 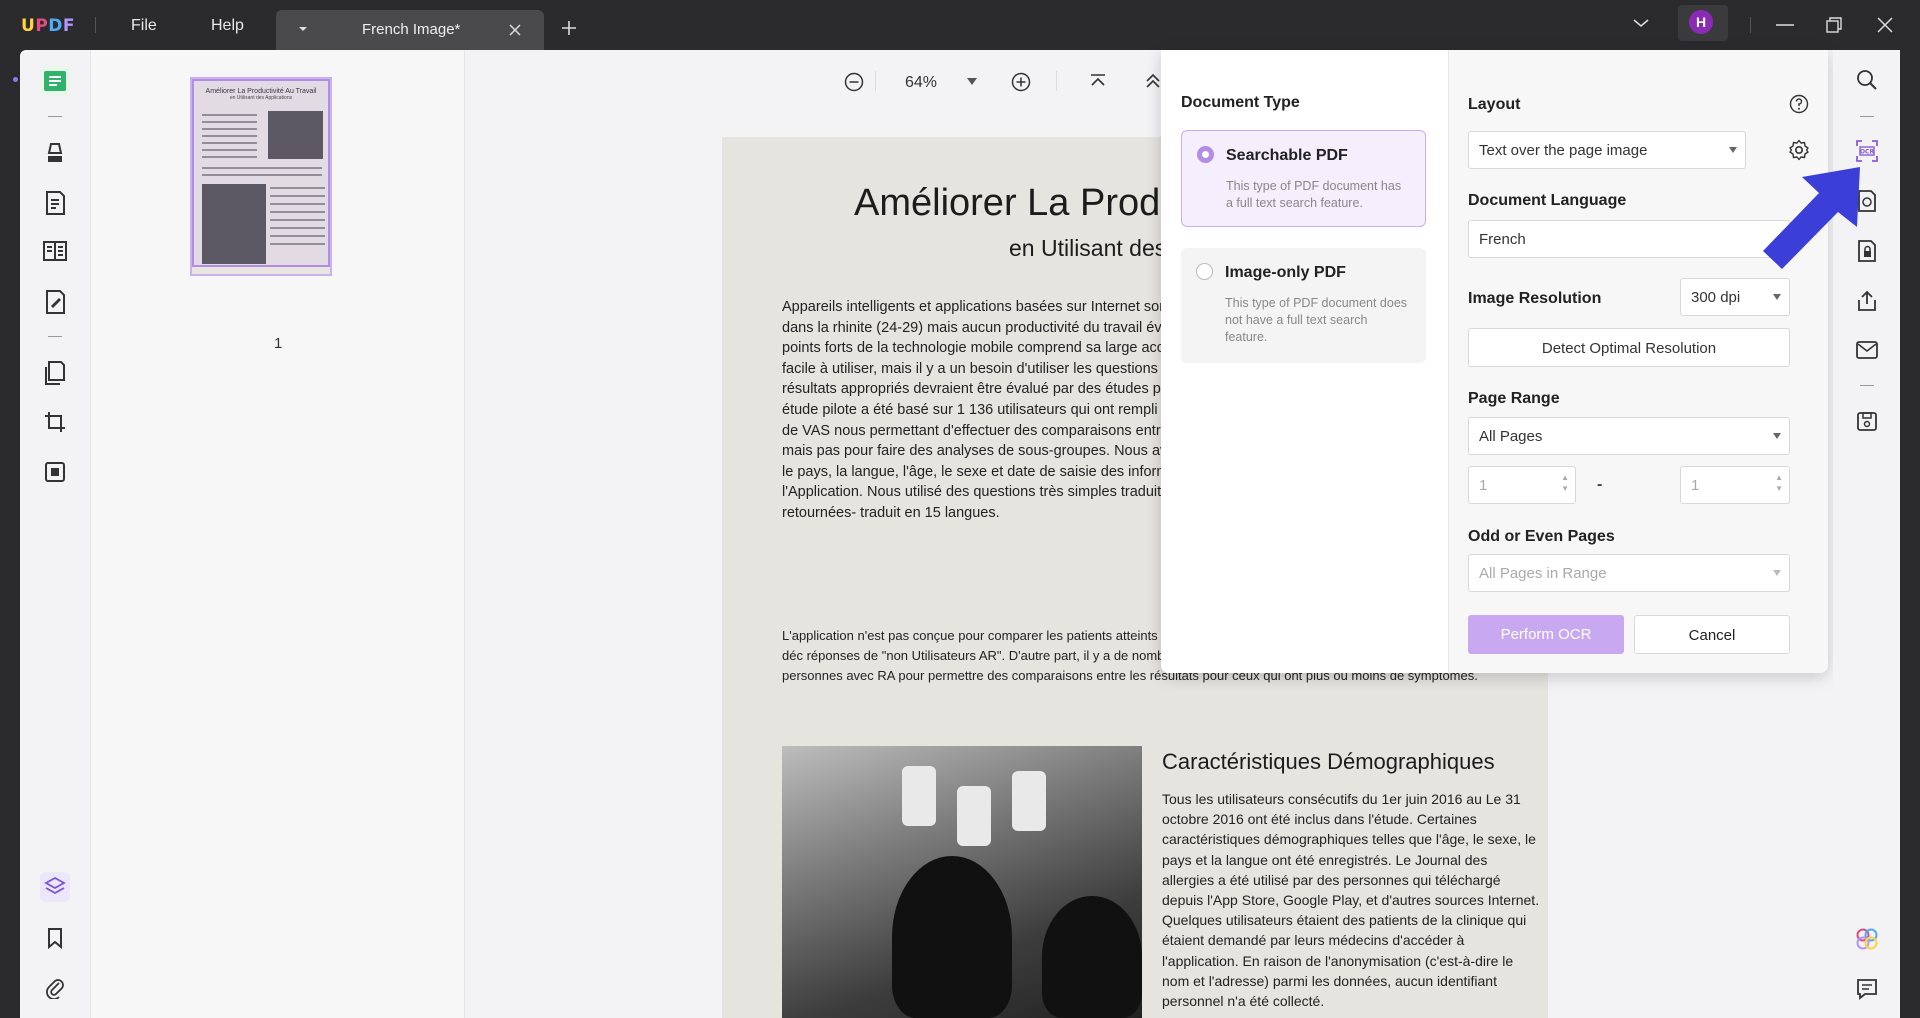 I want to click on menu-help: Help, so click(x=227, y=26).